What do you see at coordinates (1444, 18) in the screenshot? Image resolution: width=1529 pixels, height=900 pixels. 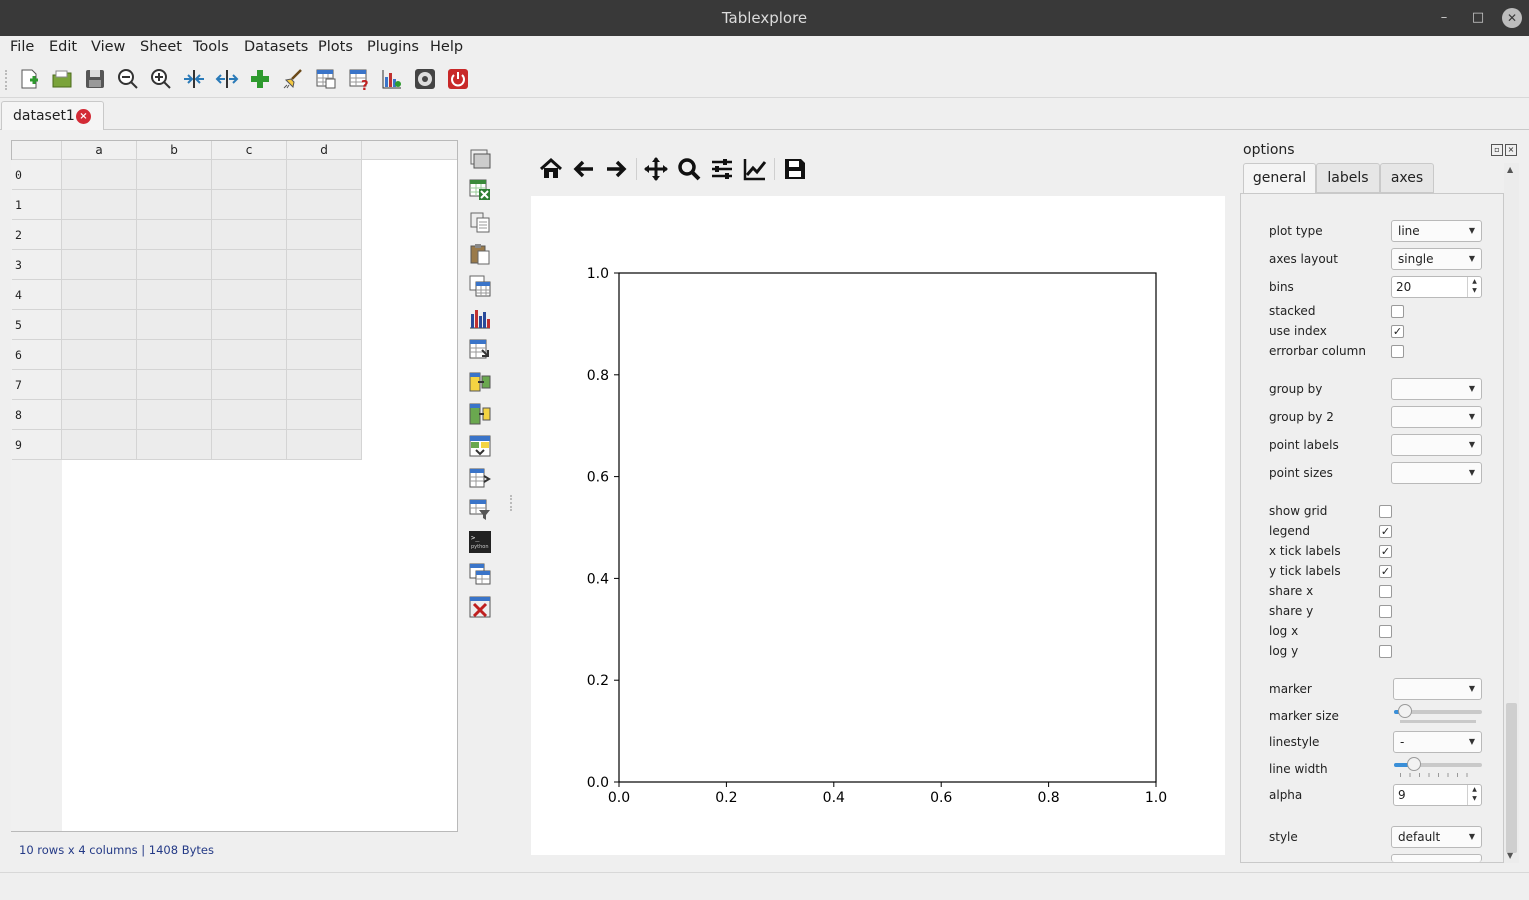 I see `minimize-button: –` at bounding box center [1444, 18].